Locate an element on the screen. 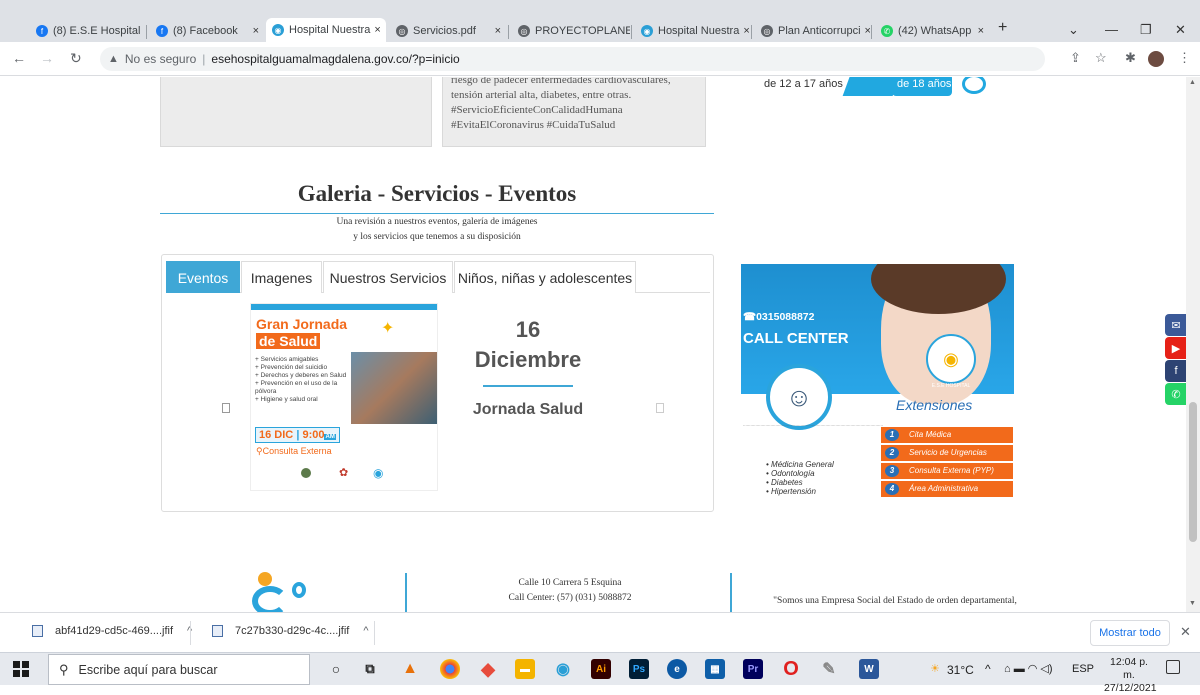  people-icon: ✿ is located at coordinates (344, 473).